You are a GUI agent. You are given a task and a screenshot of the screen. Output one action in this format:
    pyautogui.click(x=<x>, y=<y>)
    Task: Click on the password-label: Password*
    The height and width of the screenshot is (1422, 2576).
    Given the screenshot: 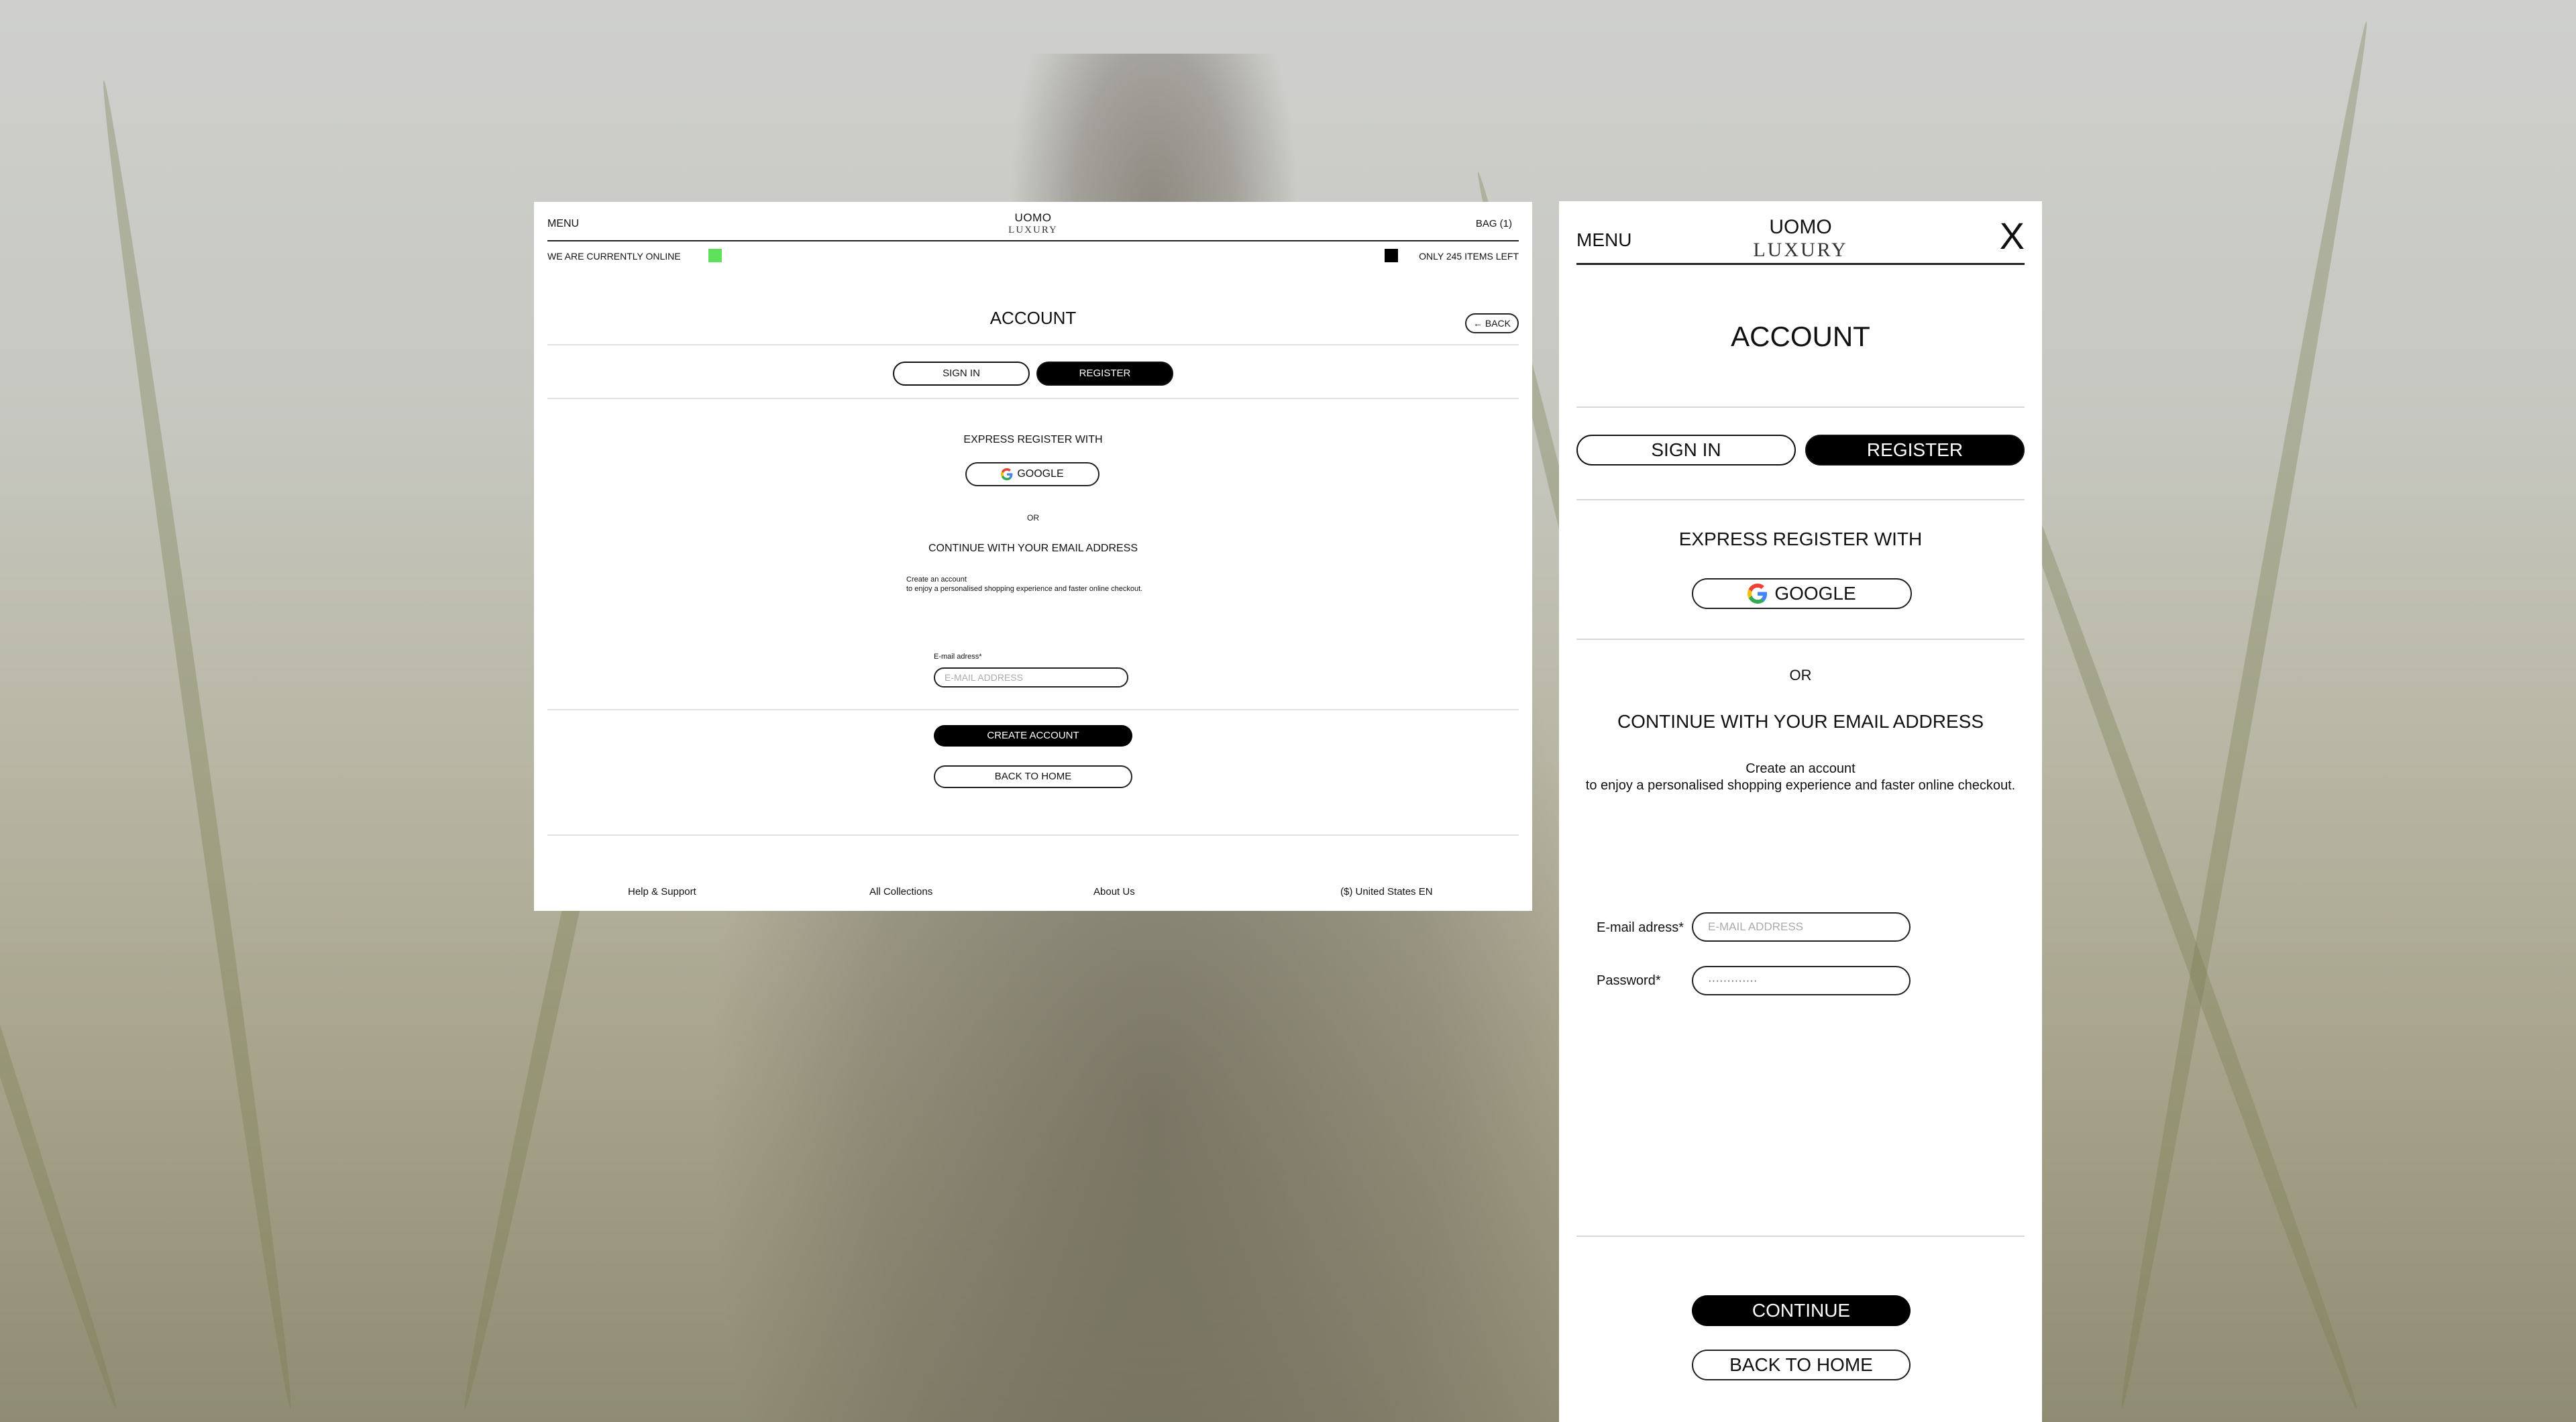 What is the action you would take?
    pyautogui.click(x=1629, y=981)
    